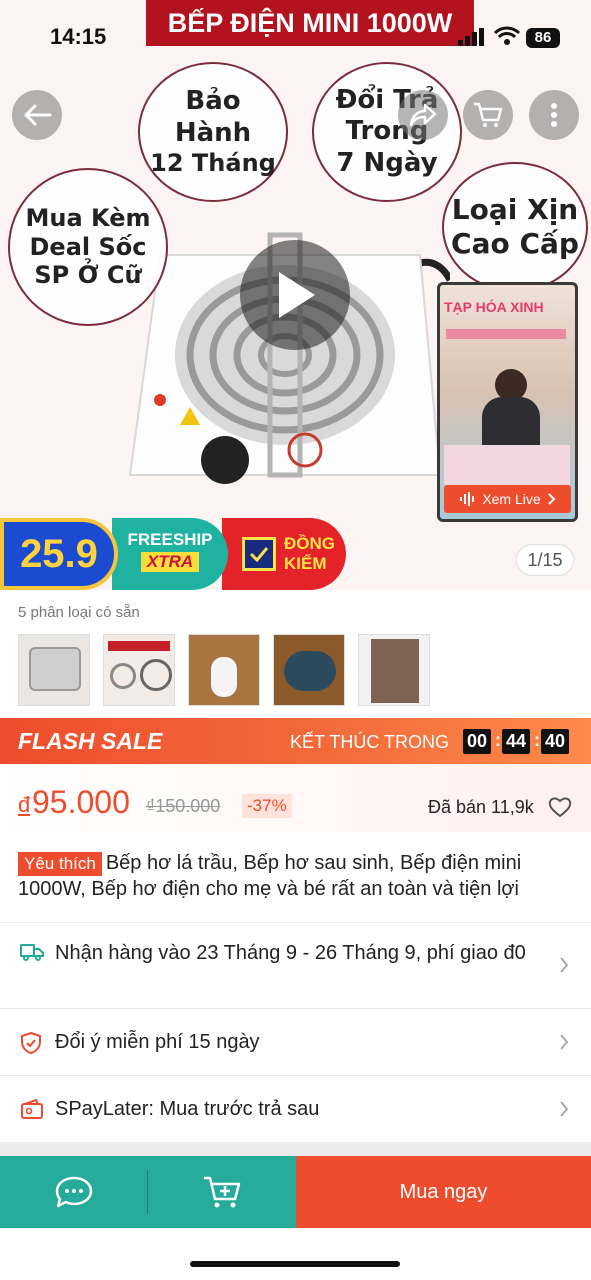  What do you see at coordinates (515, 227) in the screenshot?
I see `quality-badge: Loại Xịn Cao Cấp` at bounding box center [515, 227].